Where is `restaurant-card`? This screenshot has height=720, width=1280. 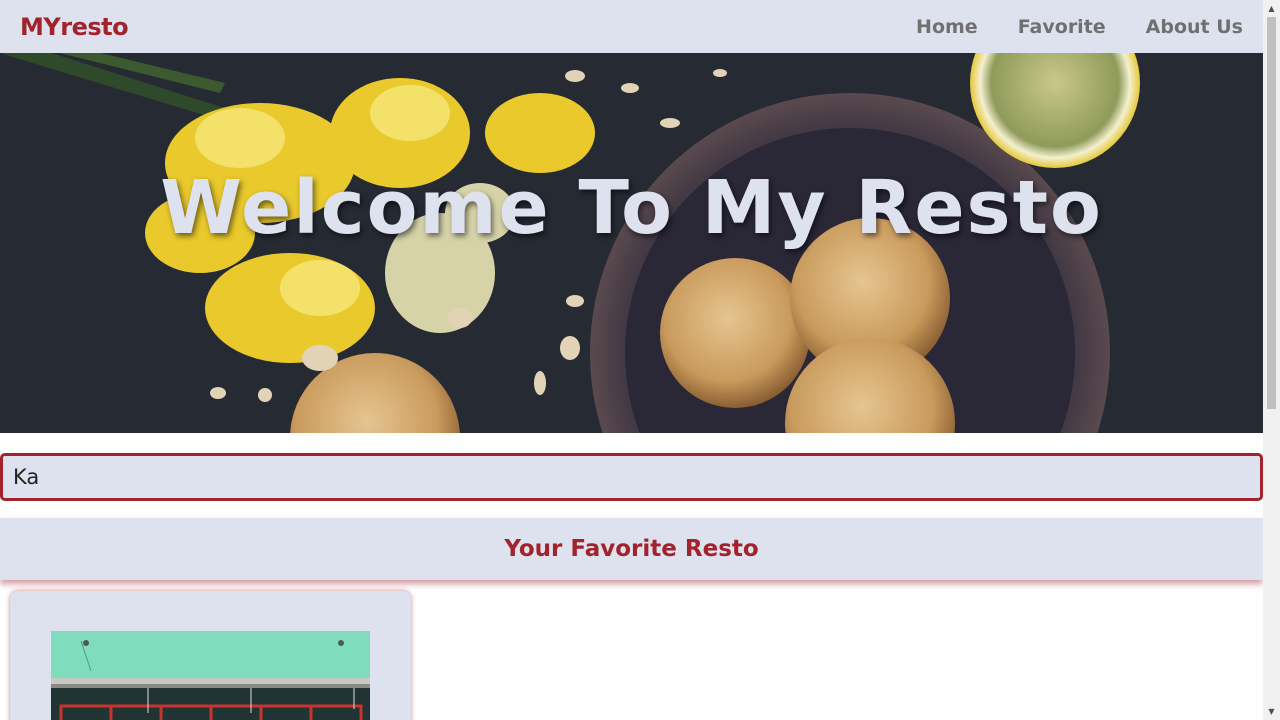 restaurant-card is located at coordinates (210, 655).